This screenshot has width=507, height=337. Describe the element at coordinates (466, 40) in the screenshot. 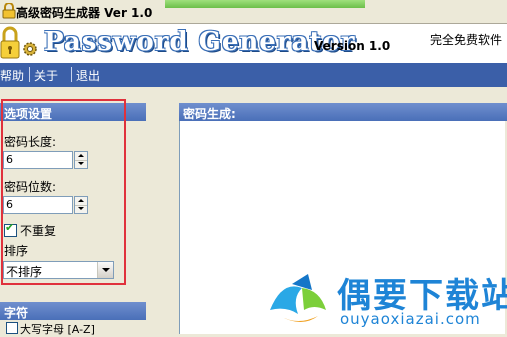

I see `free-software-label: 完全免费软件` at that location.